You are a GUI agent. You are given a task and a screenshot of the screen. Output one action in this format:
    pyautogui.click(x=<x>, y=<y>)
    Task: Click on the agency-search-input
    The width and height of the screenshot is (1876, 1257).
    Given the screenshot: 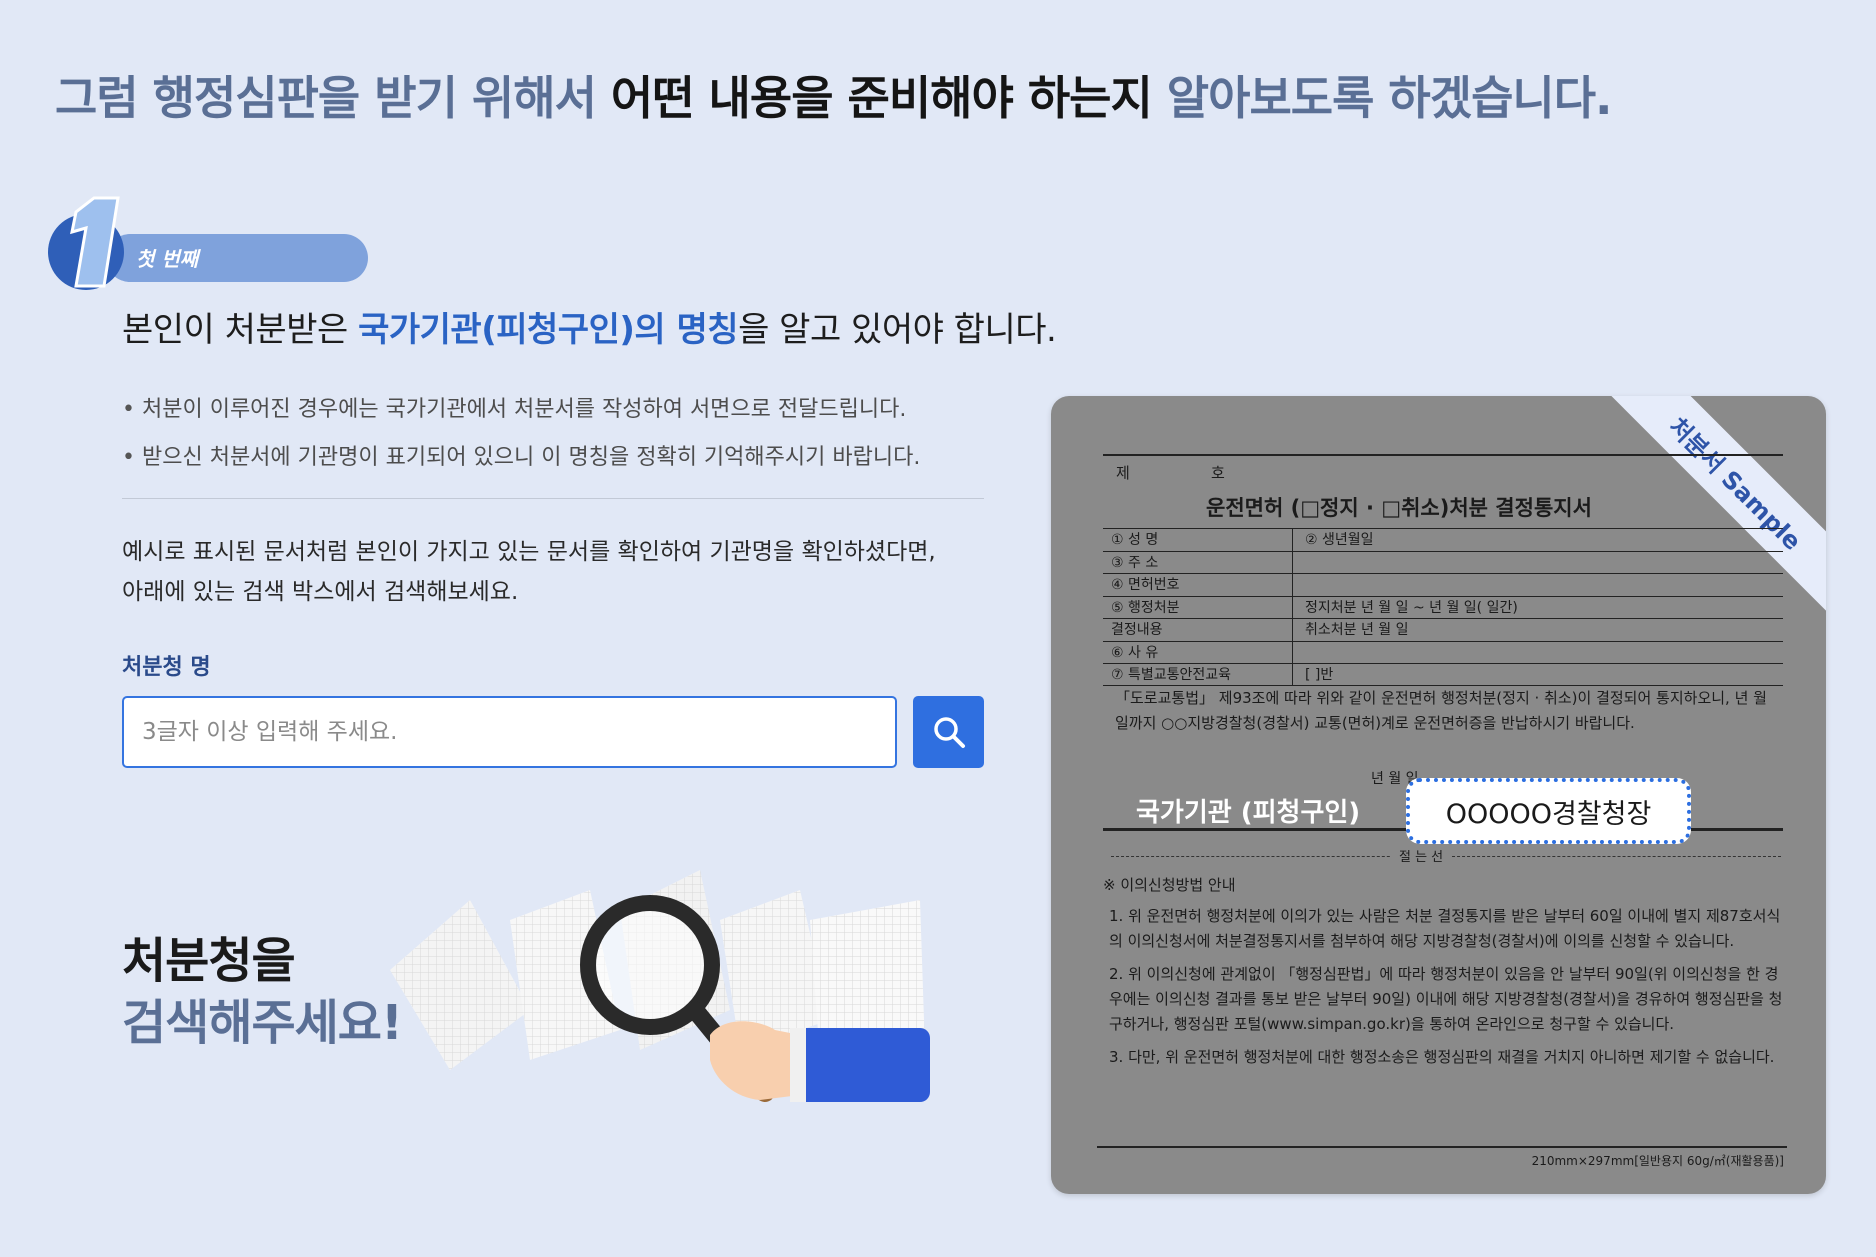 What is the action you would take?
    pyautogui.click(x=509, y=732)
    